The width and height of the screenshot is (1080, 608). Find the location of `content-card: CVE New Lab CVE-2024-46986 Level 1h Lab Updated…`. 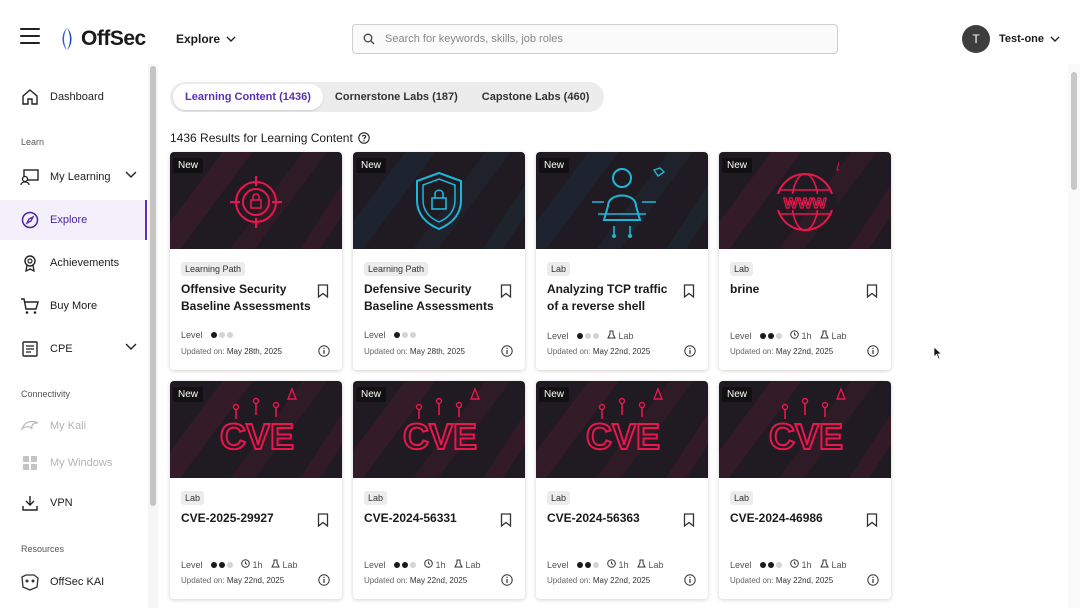

content-card: CVE New Lab CVE-2024-46986 Level 1h Lab Updated… is located at coordinates (805, 490).